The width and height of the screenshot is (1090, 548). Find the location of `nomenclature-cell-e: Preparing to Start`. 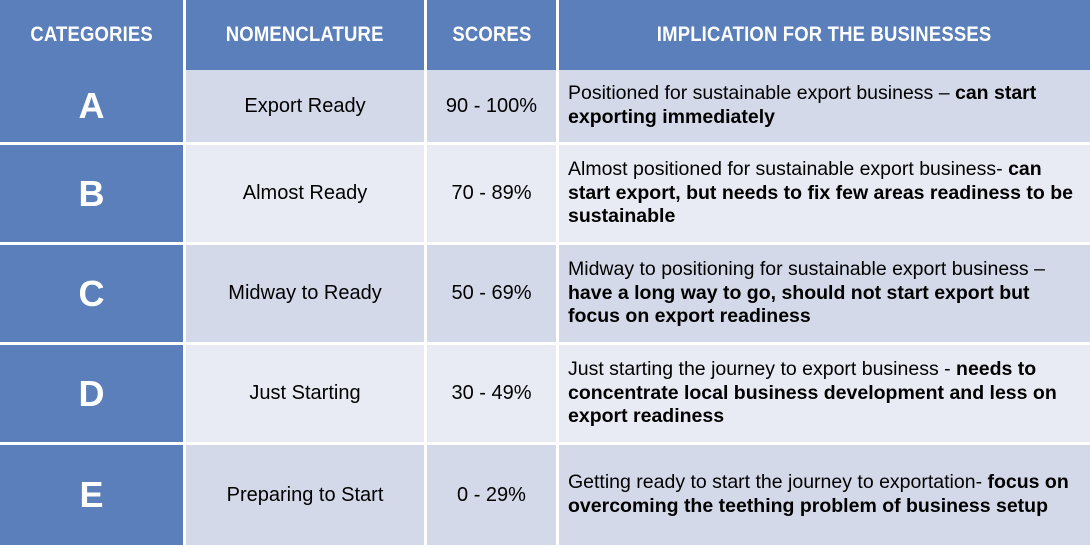

nomenclature-cell-e: Preparing to Start is located at coordinates (306, 495).